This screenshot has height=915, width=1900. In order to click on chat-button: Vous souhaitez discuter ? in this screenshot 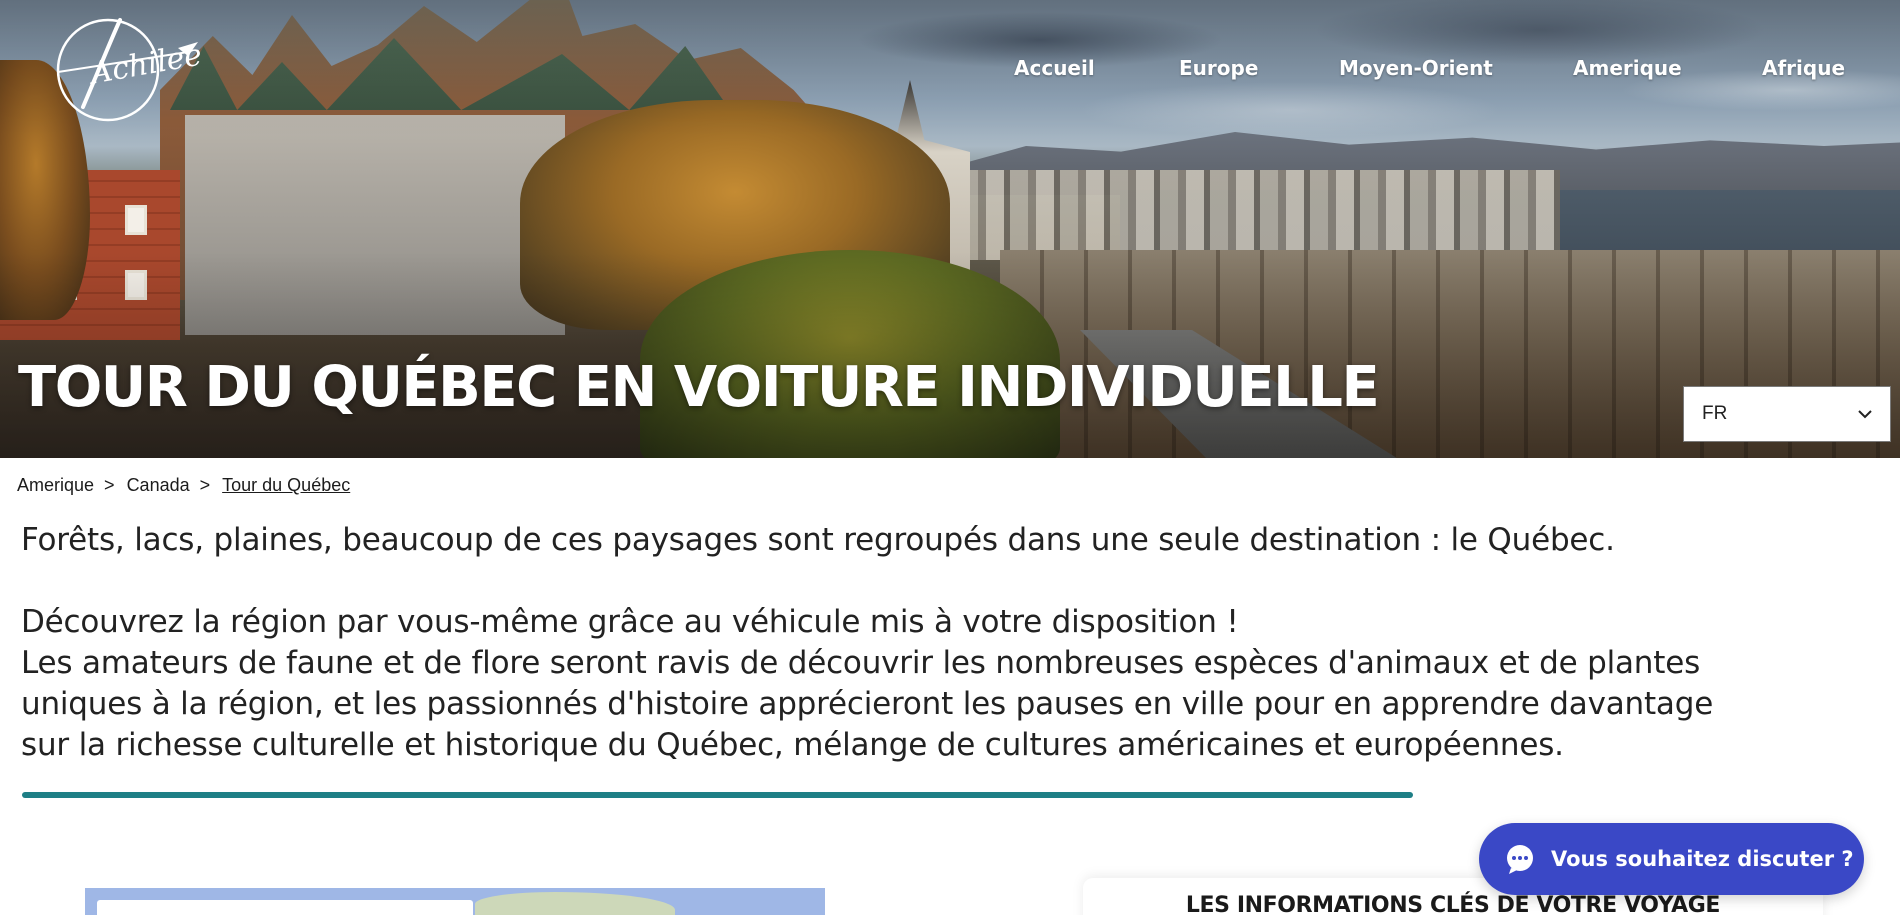, I will do `click(1671, 859)`.